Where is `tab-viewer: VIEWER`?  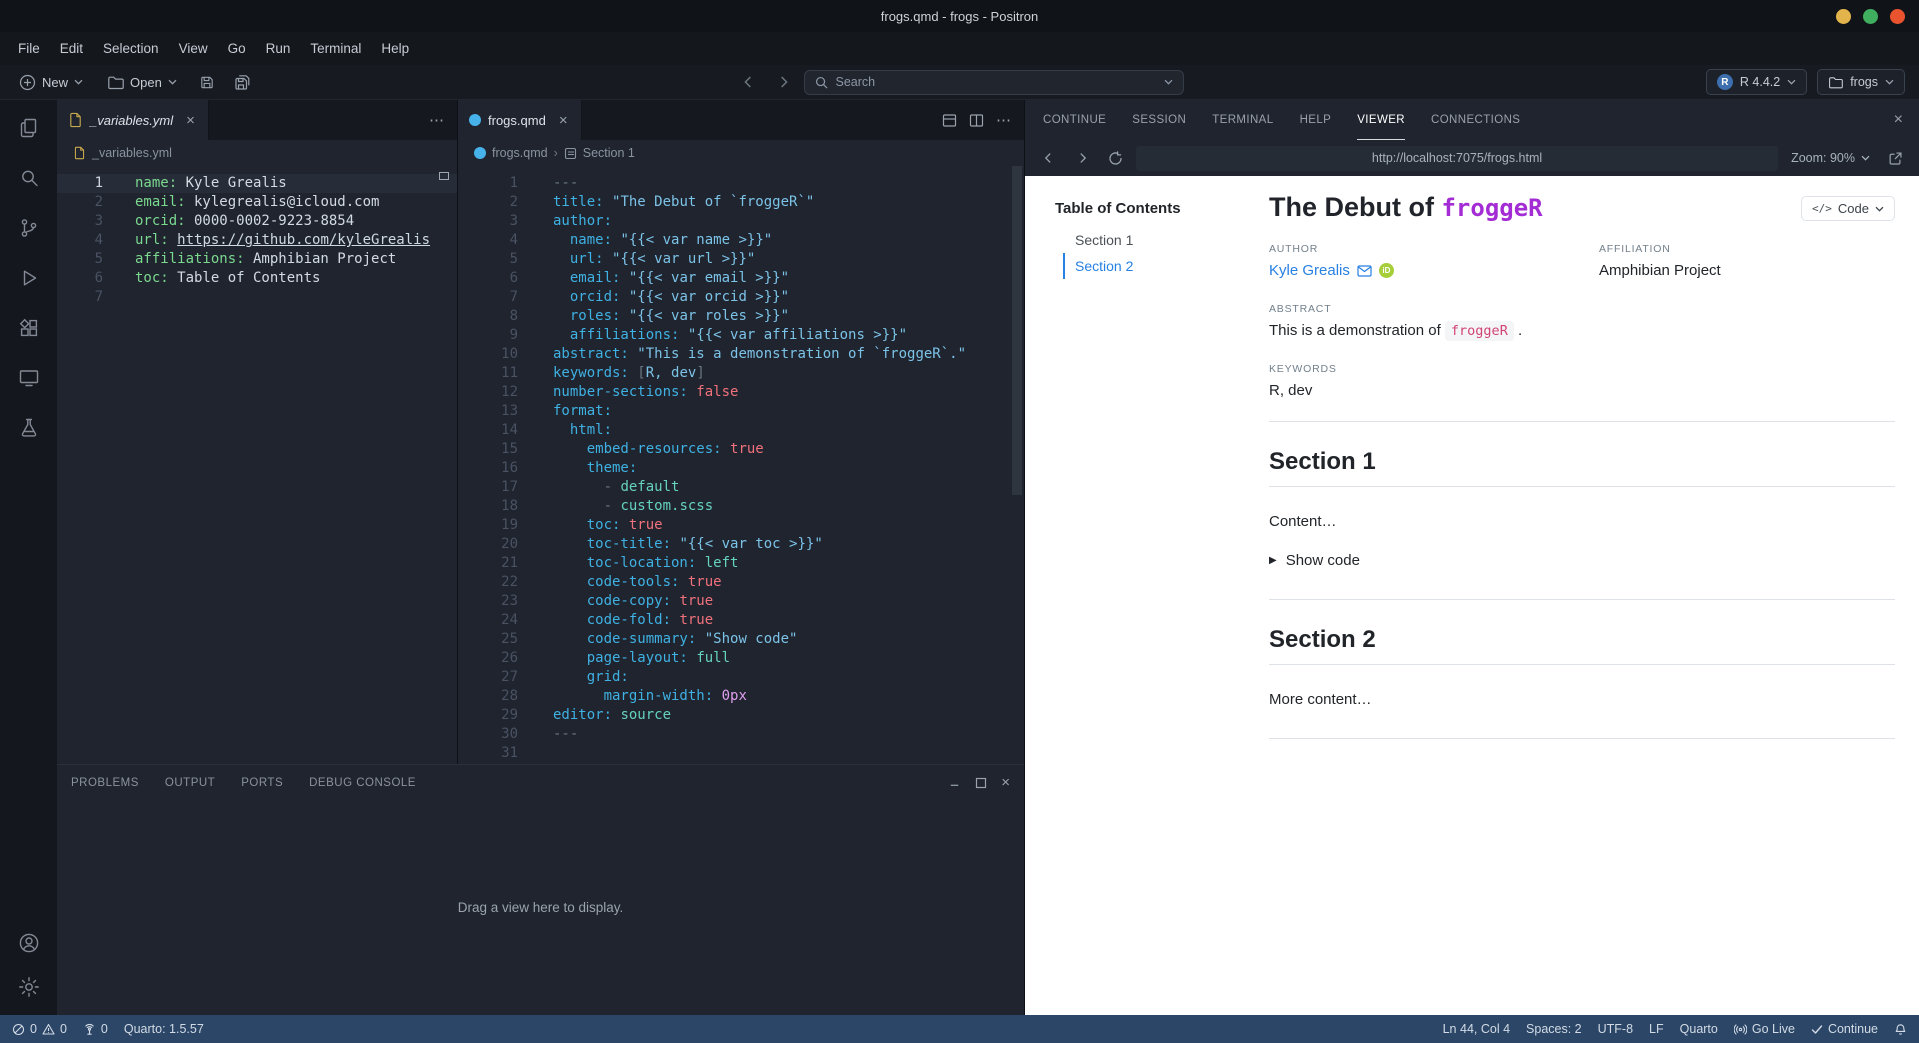 tab-viewer: VIEWER is located at coordinates (1381, 120).